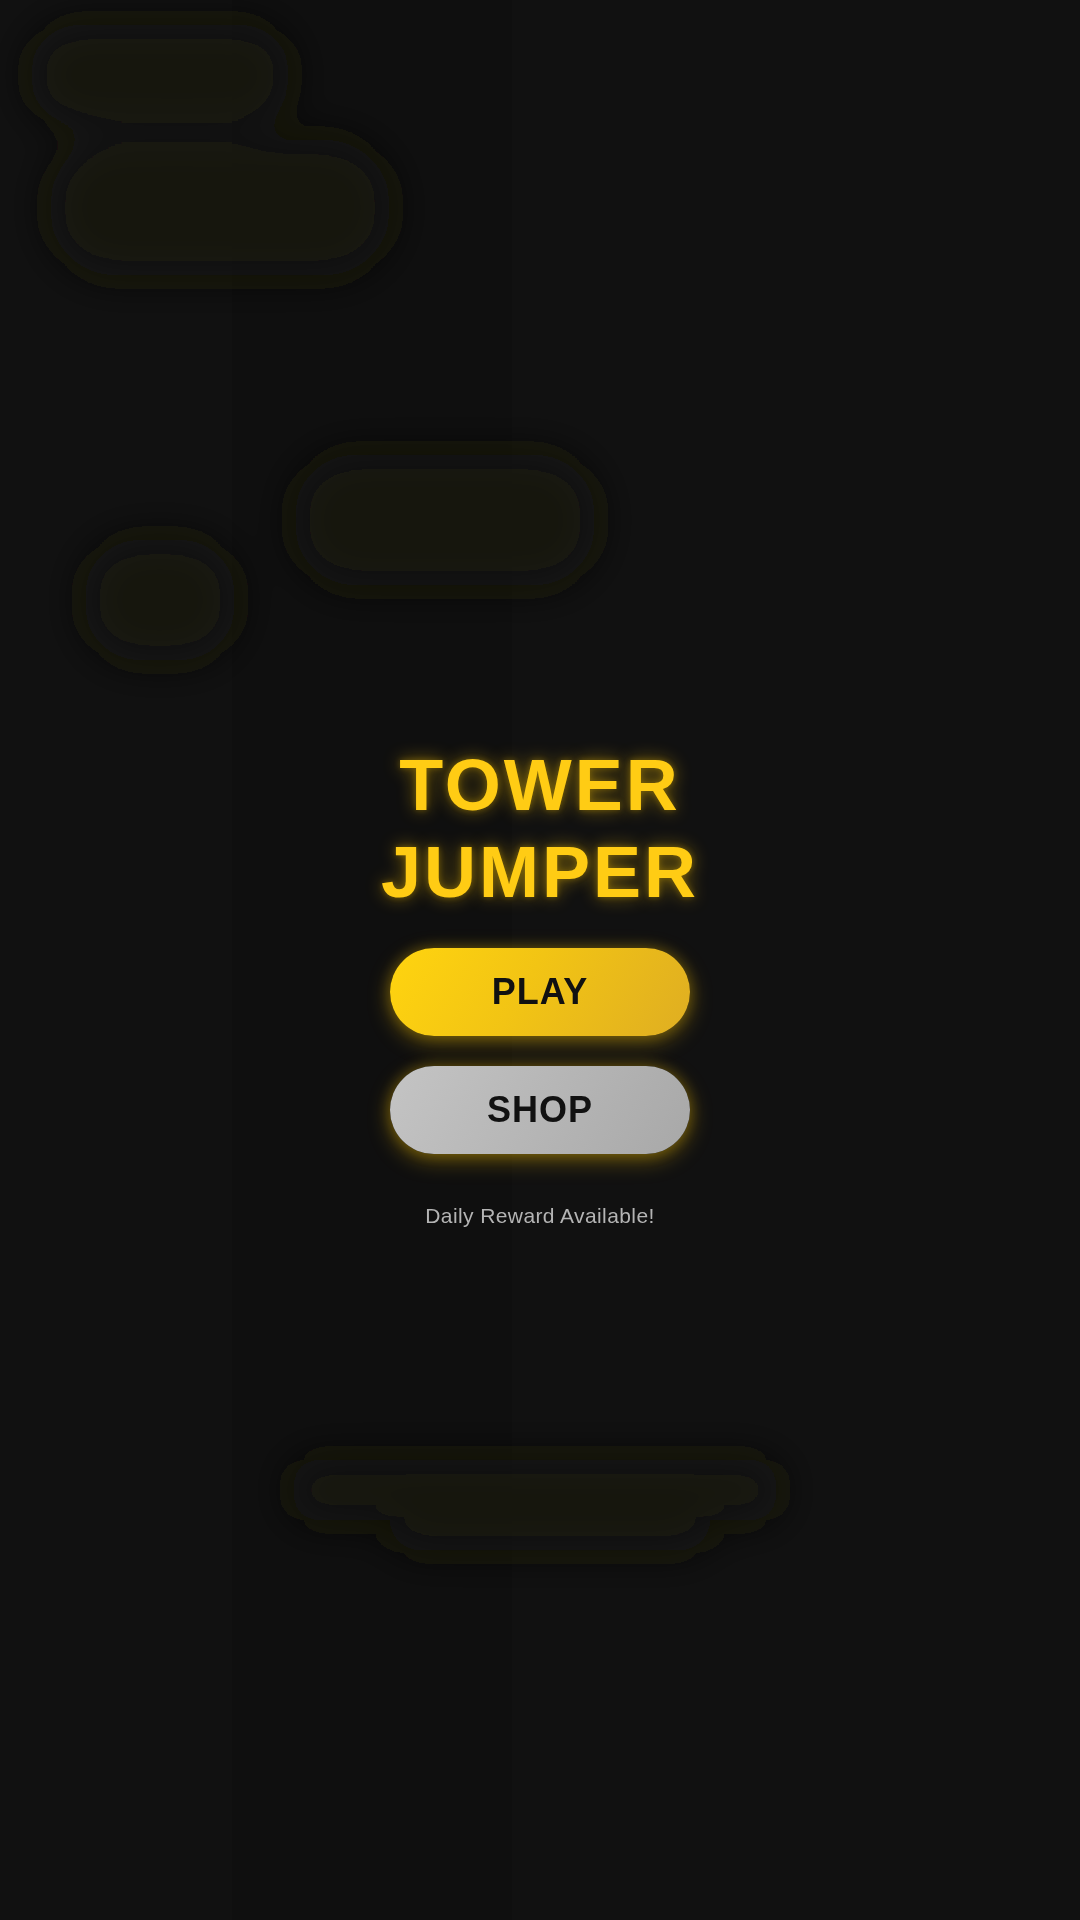 The width and height of the screenshot is (1080, 1920). I want to click on play-button: PLAY, so click(540, 992).